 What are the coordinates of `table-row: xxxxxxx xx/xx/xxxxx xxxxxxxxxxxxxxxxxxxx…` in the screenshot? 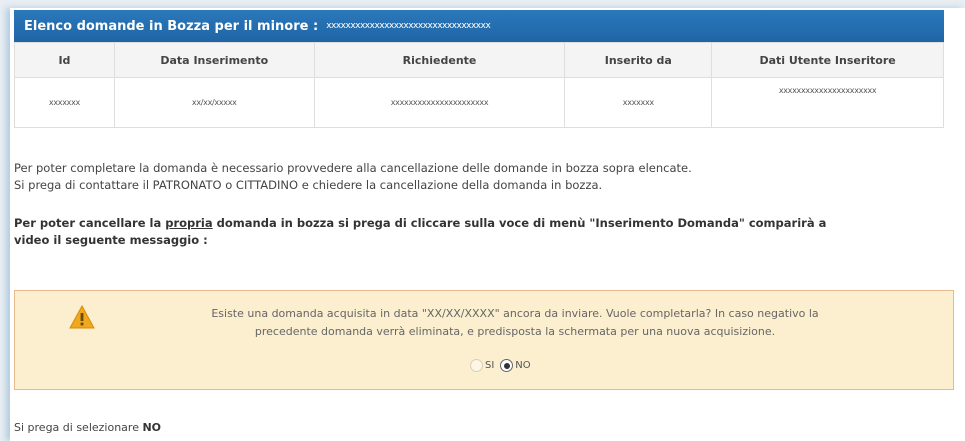 It's located at (479, 102).